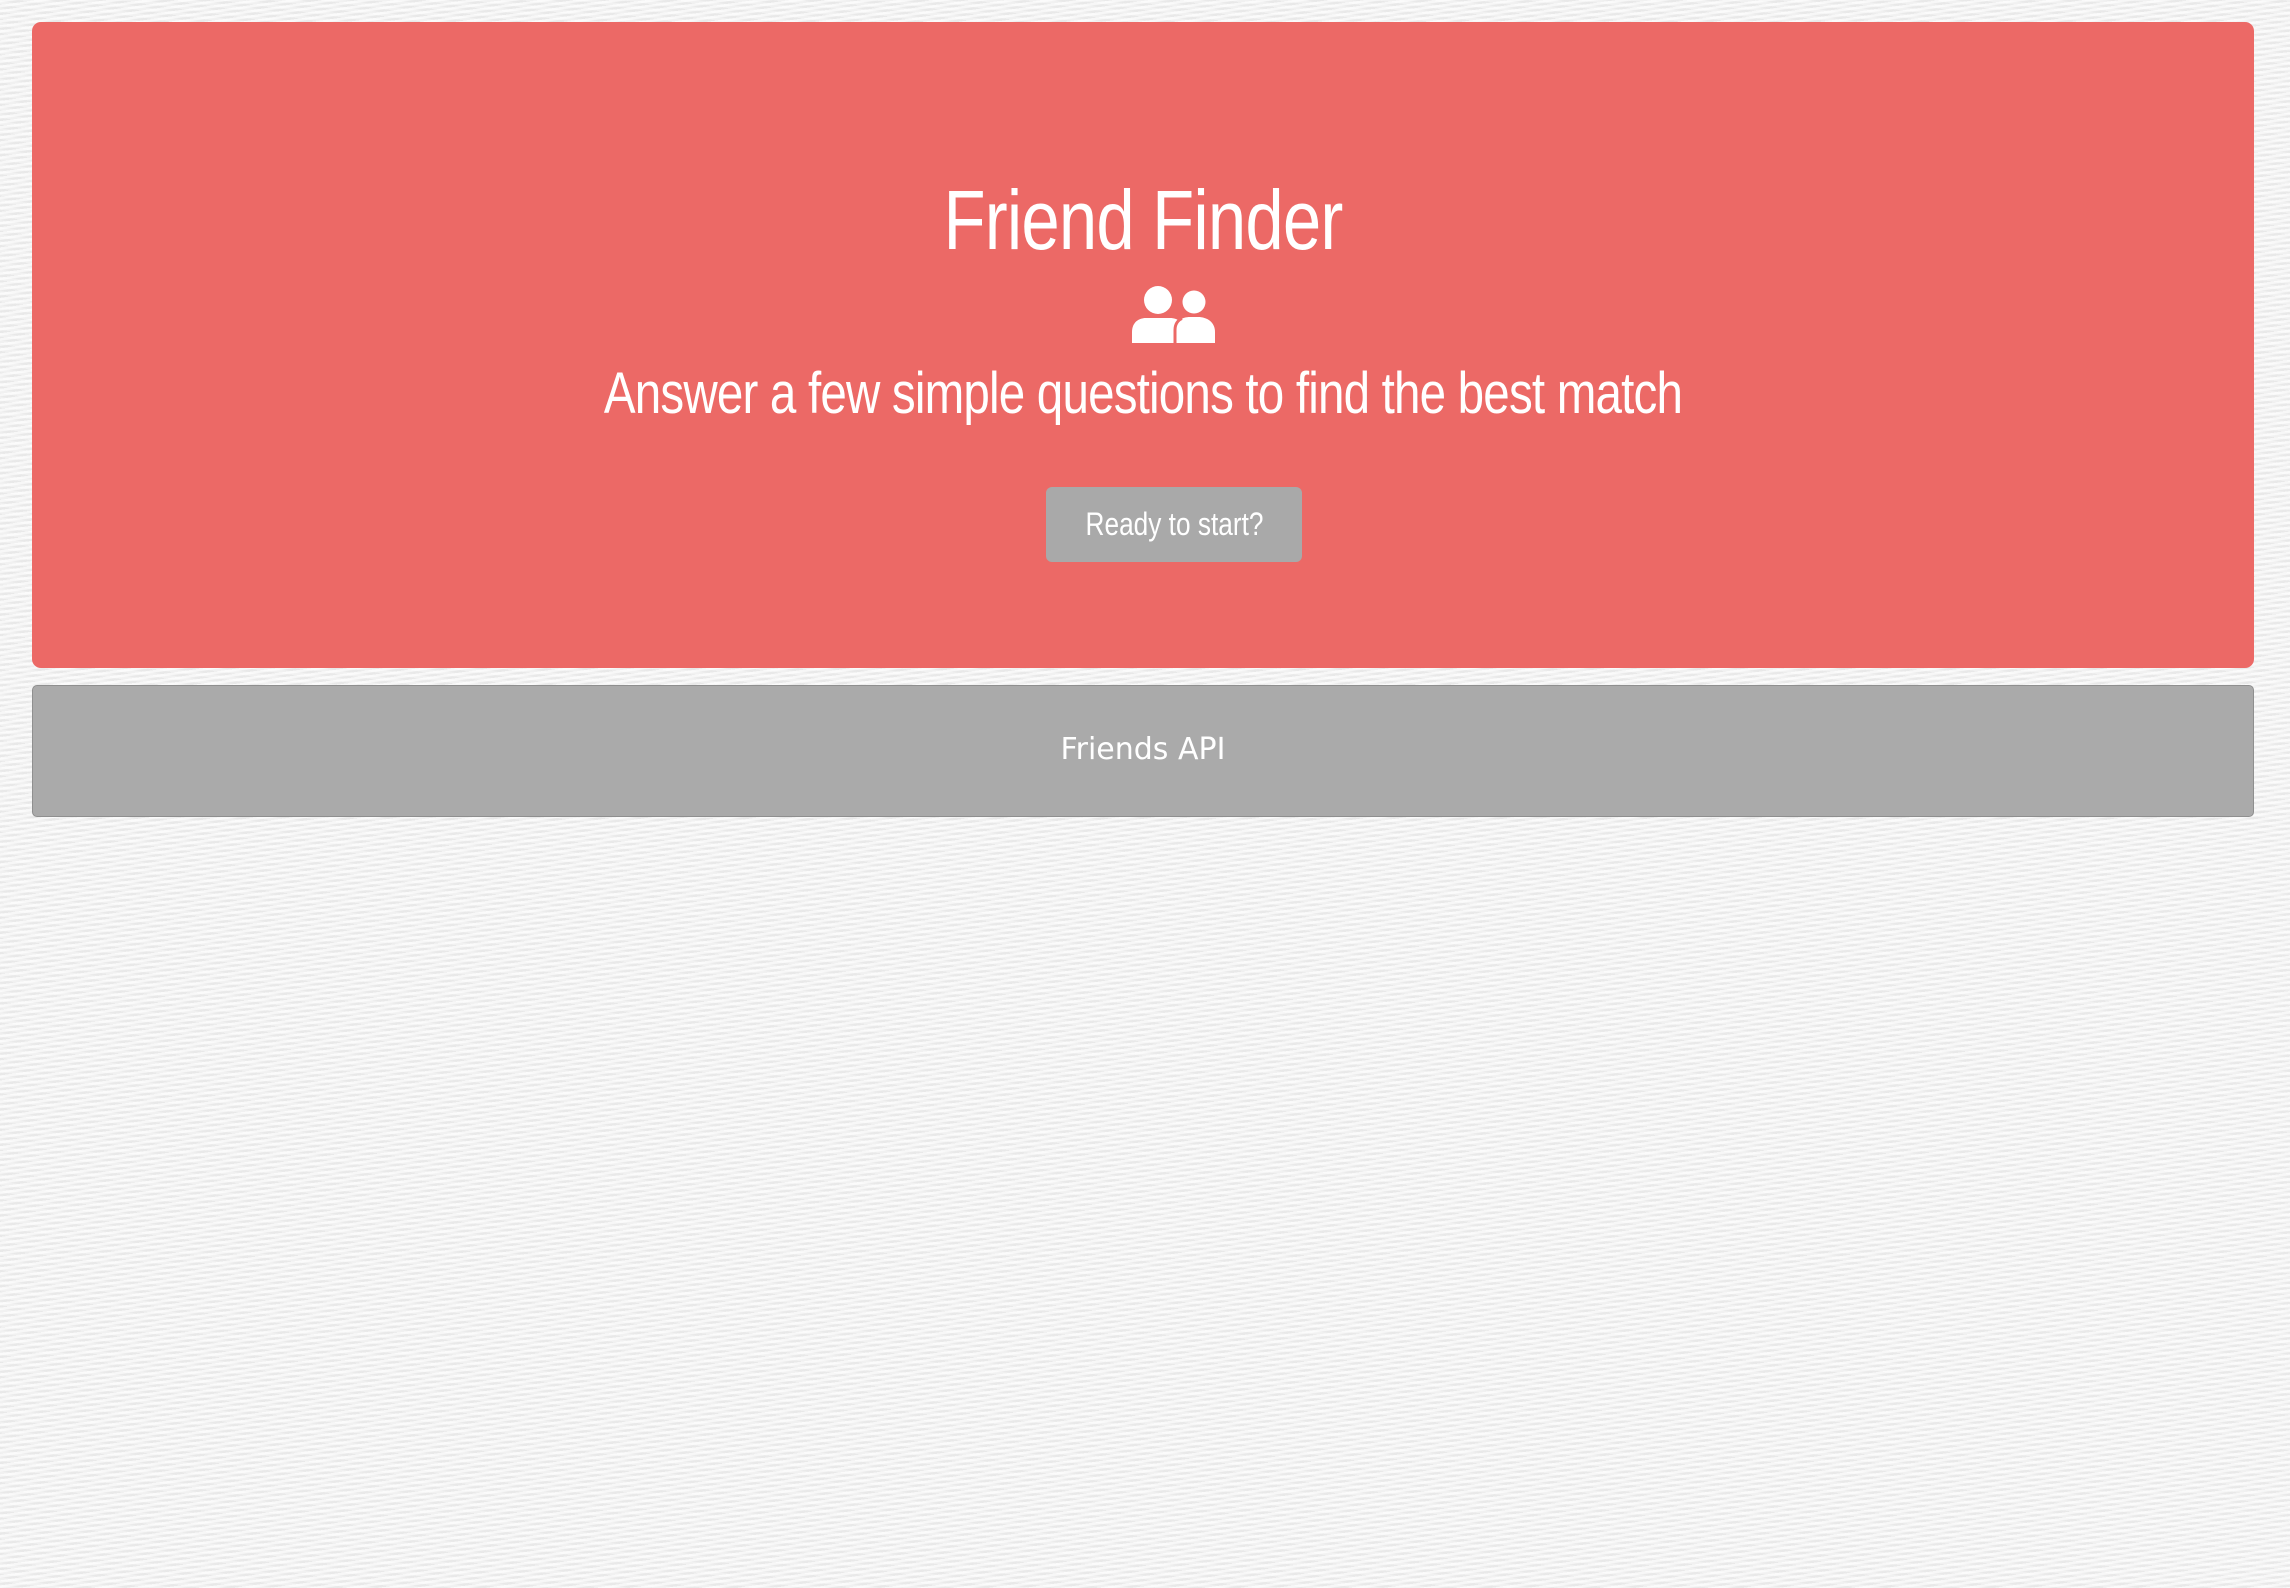  I want to click on start-survey-button: Ready to start?, so click(1174, 524).